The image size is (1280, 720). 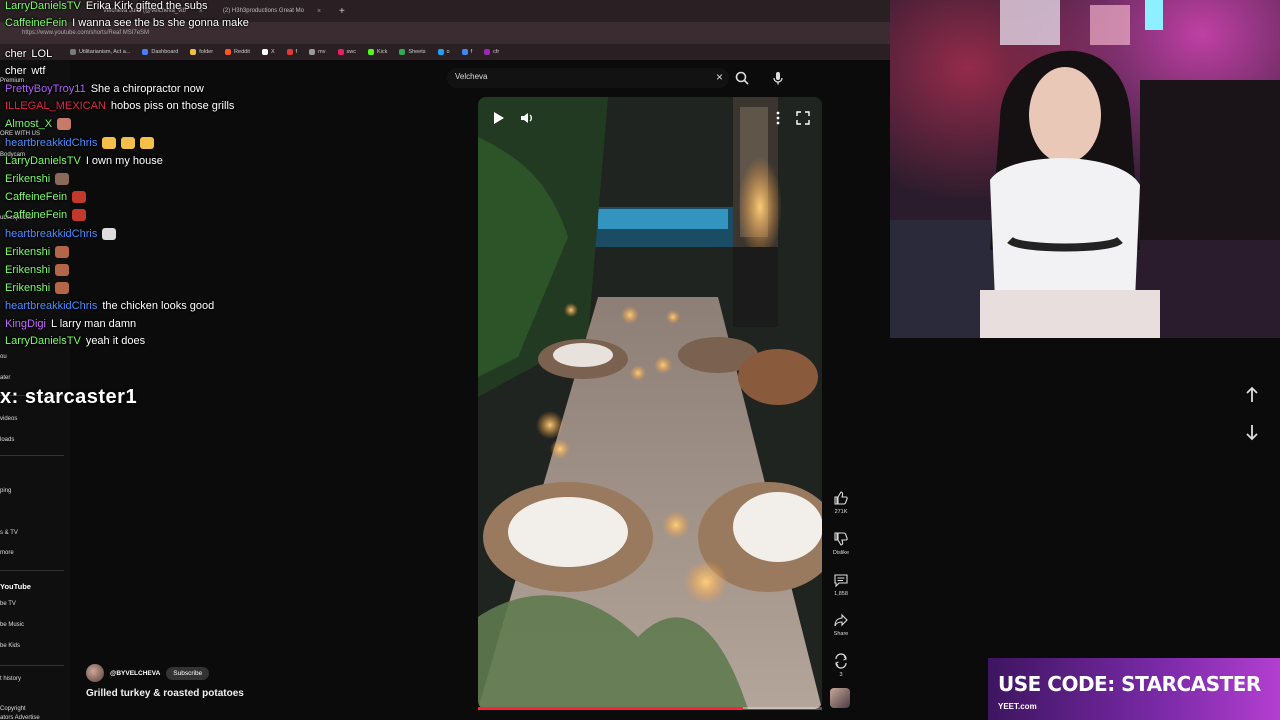 I want to click on chat-text: Erika Kirk gifted the subs, so click(x=146, y=6).